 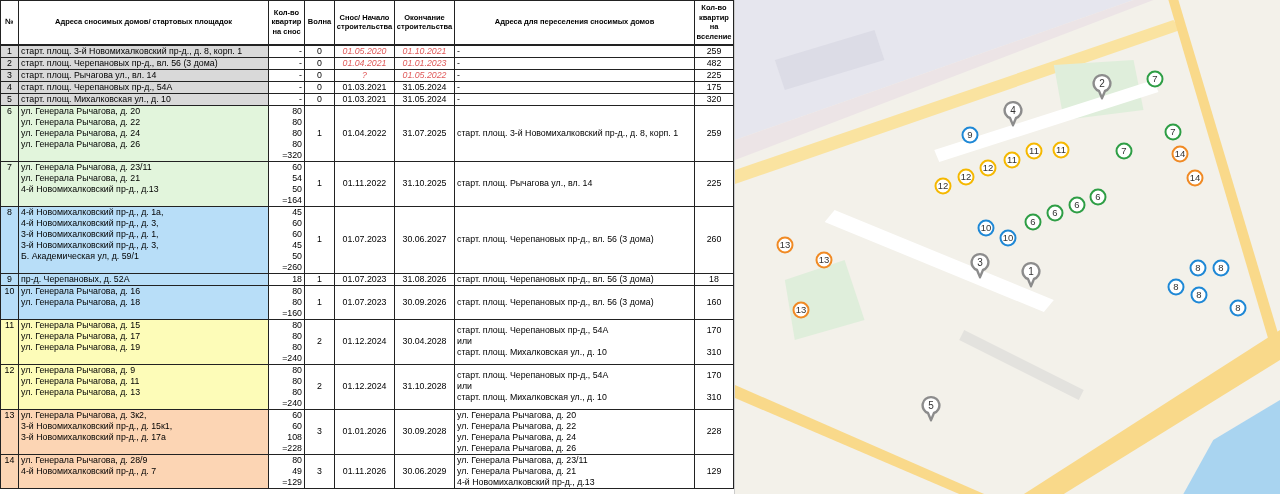 I want to click on table-cell: ул. Генерала Рычагова, д. 16 ул. Генерала Рычагова, д. 18, so click(x=143, y=302).